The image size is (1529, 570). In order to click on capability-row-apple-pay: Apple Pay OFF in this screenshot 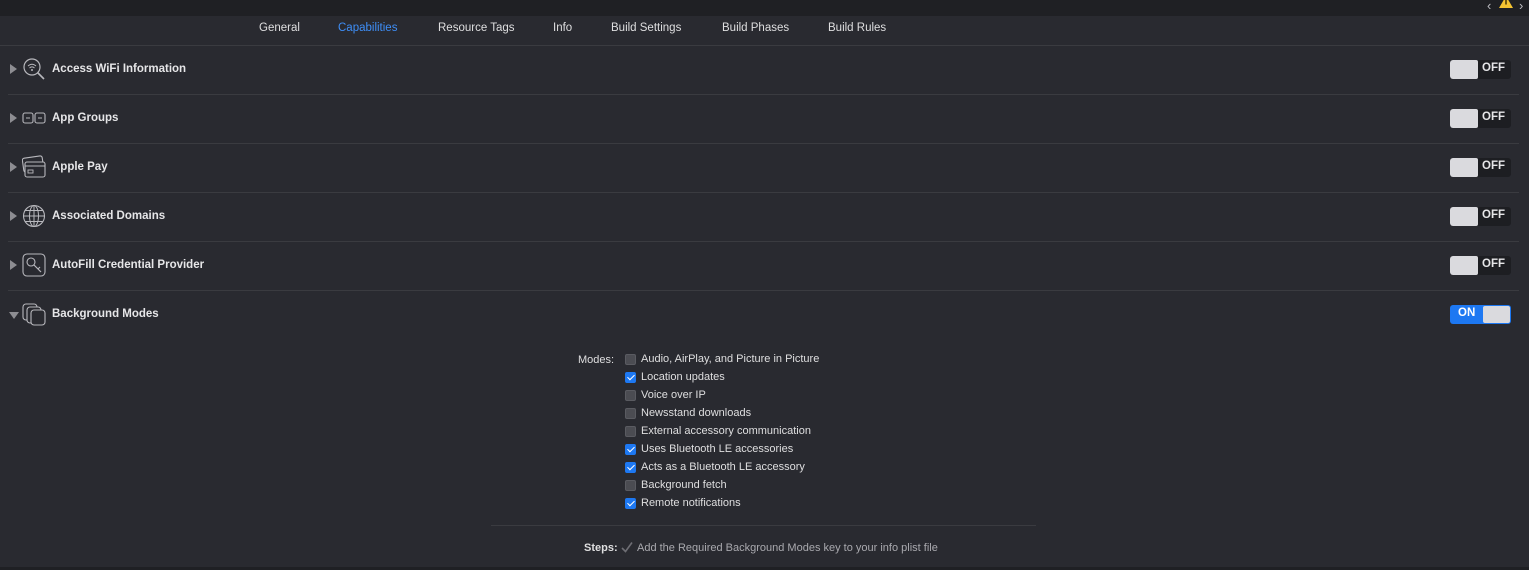, I will do `click(763, 168)`.